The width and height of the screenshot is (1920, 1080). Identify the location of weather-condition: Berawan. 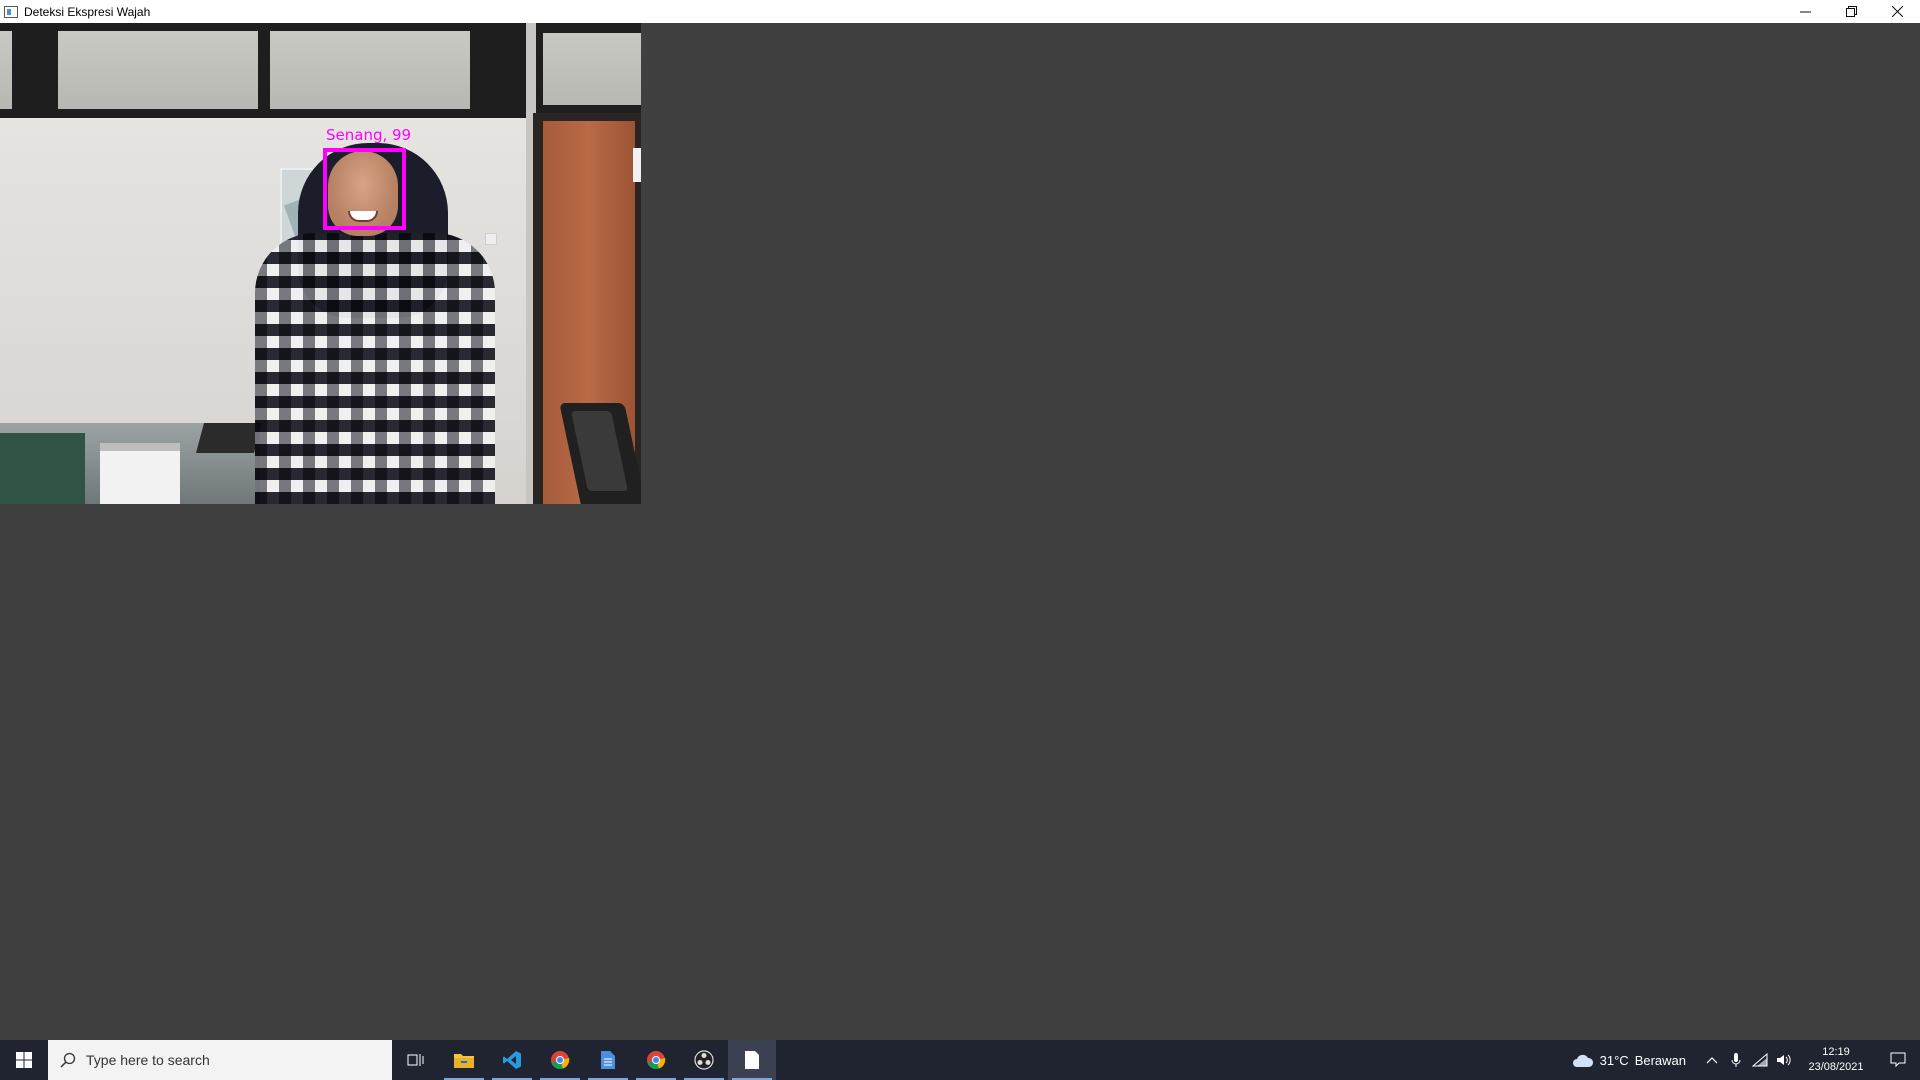
(1660, 1060).